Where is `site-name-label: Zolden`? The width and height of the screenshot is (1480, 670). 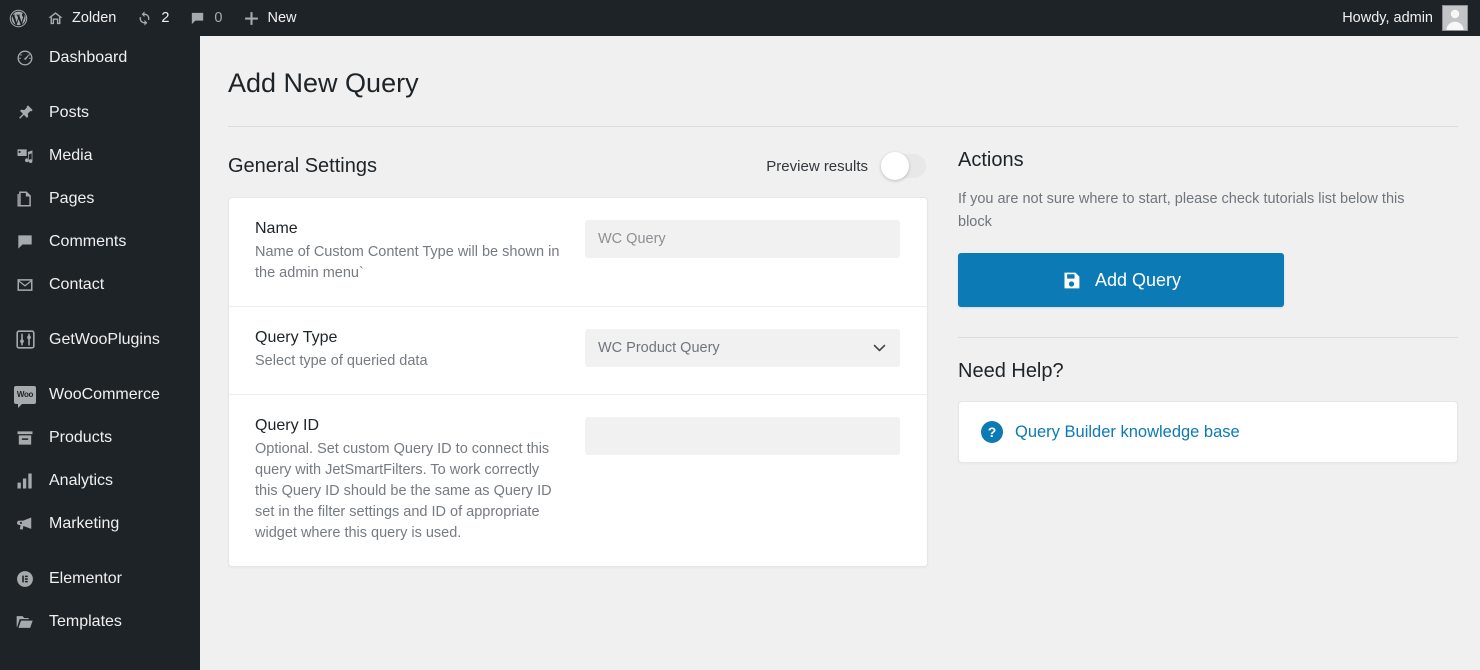
site-name-label: Zolden is located at coordinates (94, 18).